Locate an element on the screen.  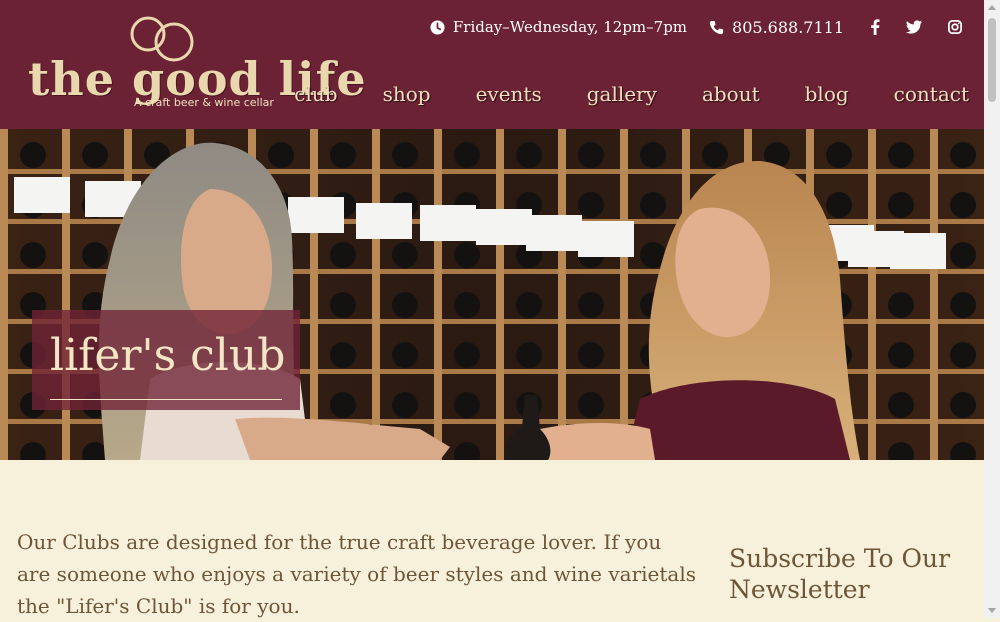
instagram-link is located at coordinates (955, 27).